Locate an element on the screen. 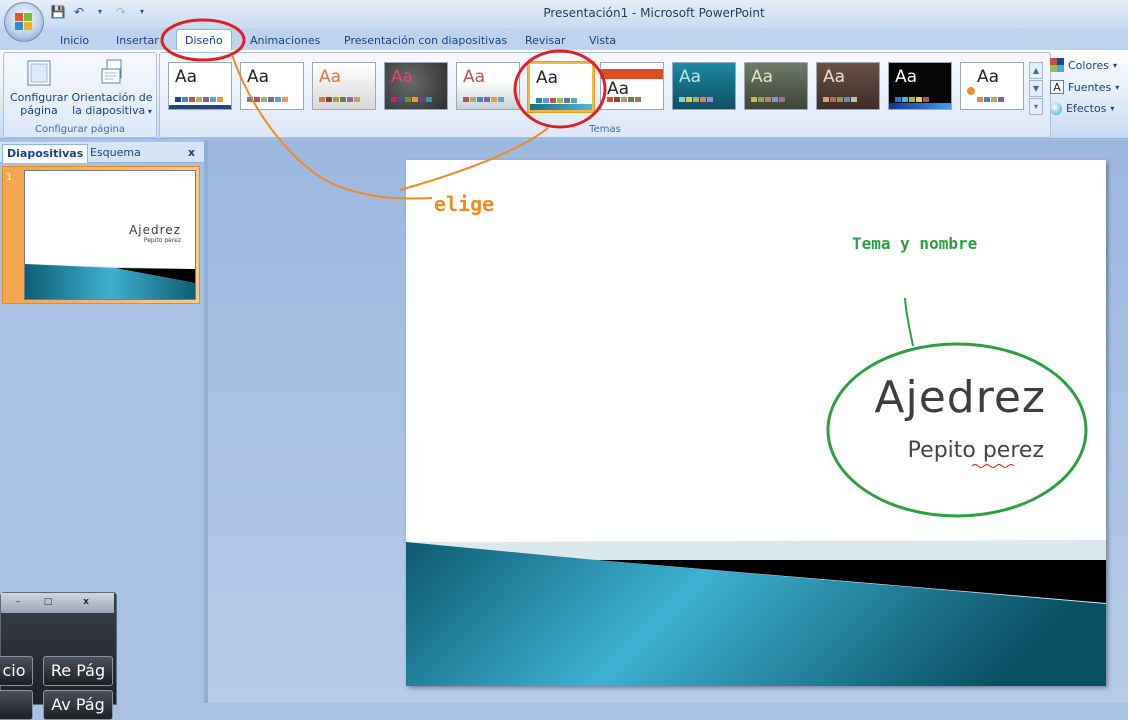  tab-inicio: Inicio is located at coordinates (74, 40).